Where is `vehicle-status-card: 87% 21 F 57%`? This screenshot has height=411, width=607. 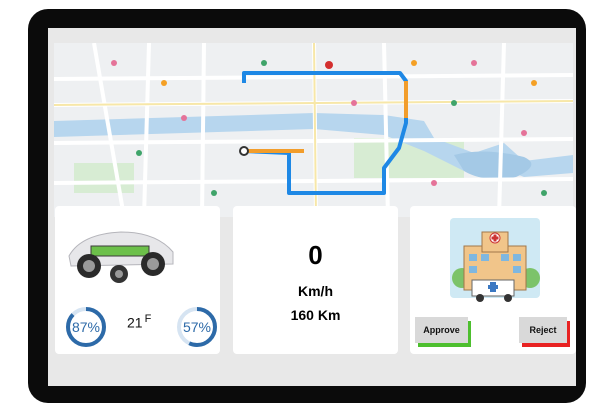
vehicle-status-card: 87% 21 F 57% is located at coordinates (137, 280).